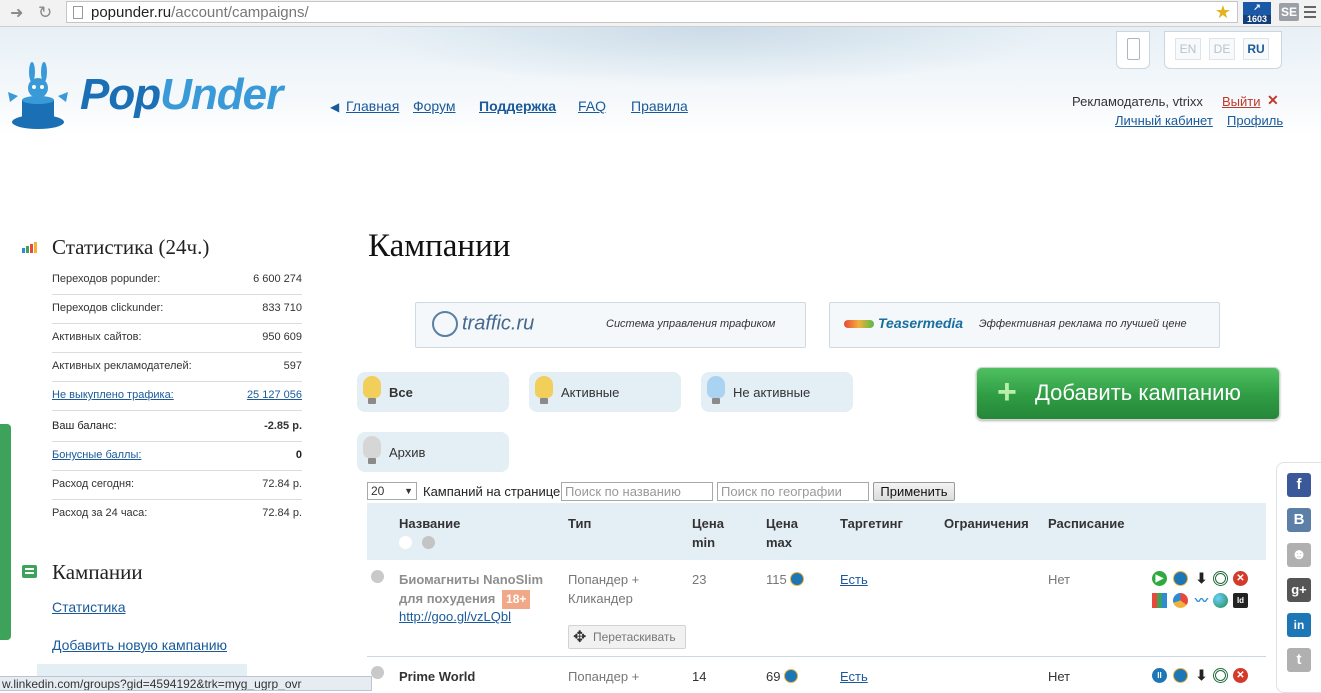  Describe the element at coordinates (604, 676) in the screenshot. I see `campaign-type: Попандер +` at that location.